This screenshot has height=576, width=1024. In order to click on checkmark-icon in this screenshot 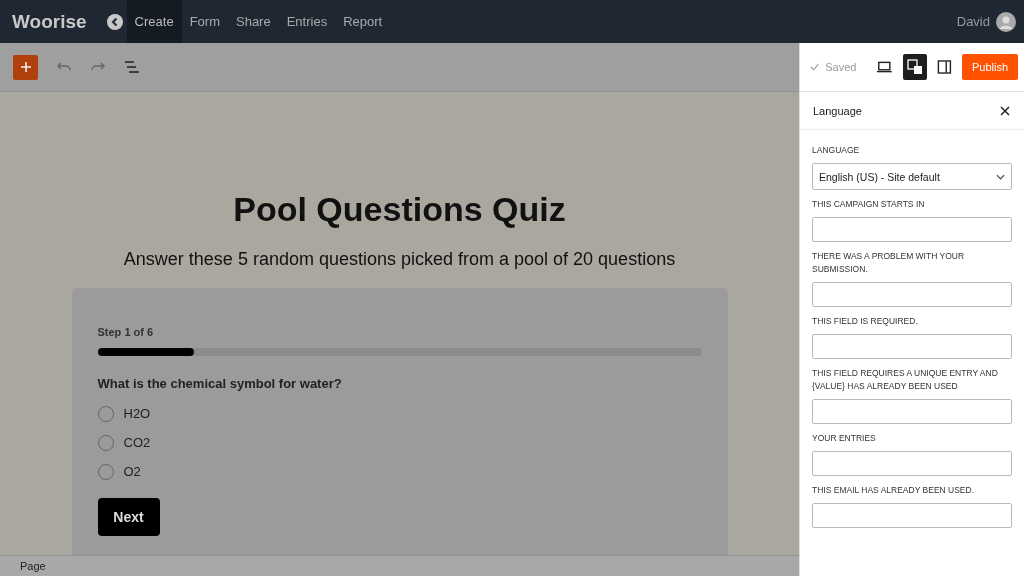, I will do `click(815, 67)`.